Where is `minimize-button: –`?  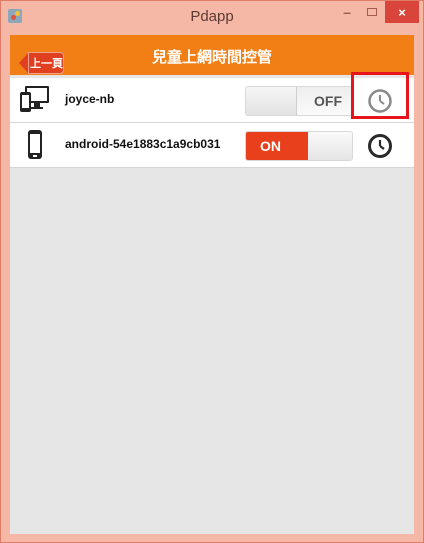
minimize-button: – is located at coordinates (347, 12).